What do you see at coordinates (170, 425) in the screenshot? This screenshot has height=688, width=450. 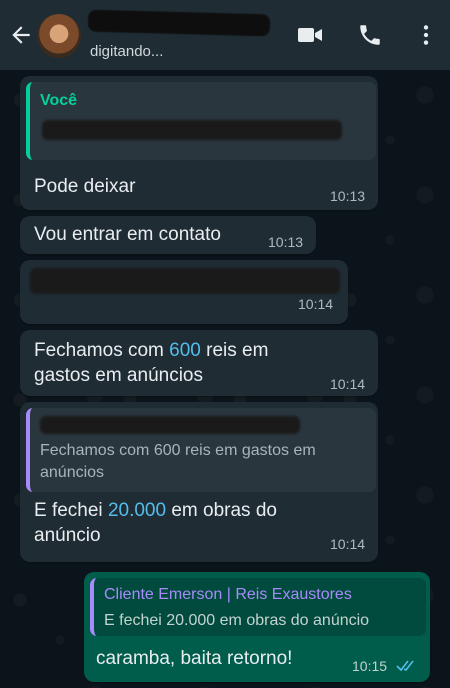 I see `quote-sender-redacted` at bounding box center [170, 425].